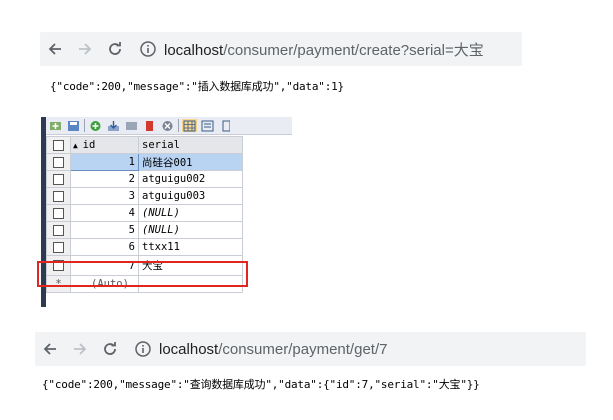 This screenshot has width=613, height=420. What do you see at coordinates (104, 179) in the screenshot?
I see `cell-id: 2` at bounding box center [104, 179].